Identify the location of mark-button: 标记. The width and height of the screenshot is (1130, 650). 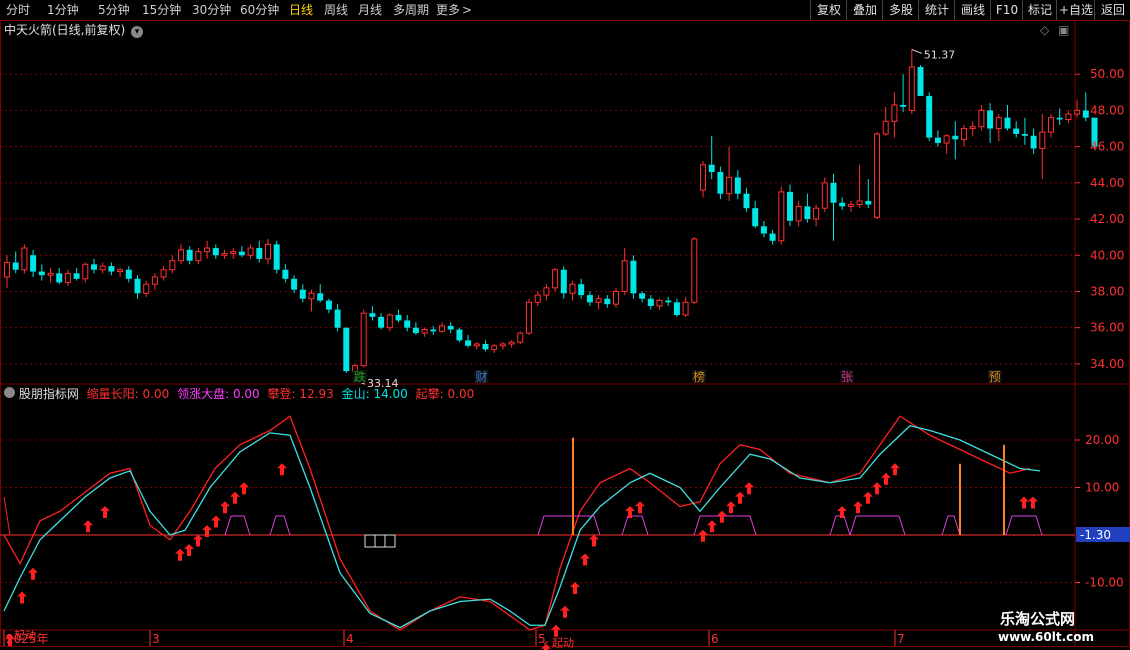
(1039, 10).